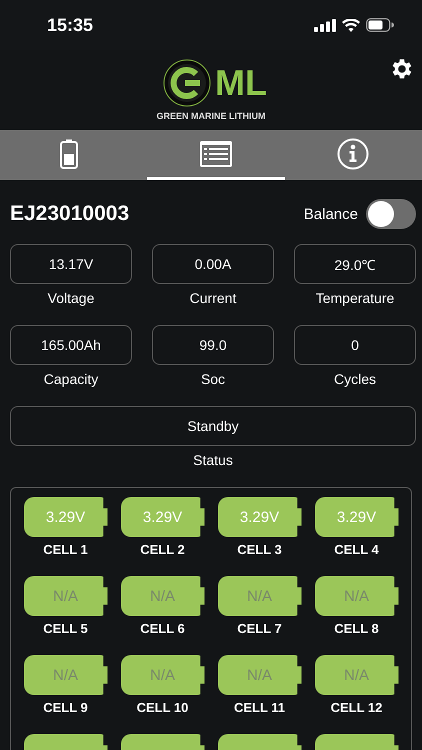 This screenshot has height=750, width=422. I want to click on logo-letters: ML, so click(241, 83).